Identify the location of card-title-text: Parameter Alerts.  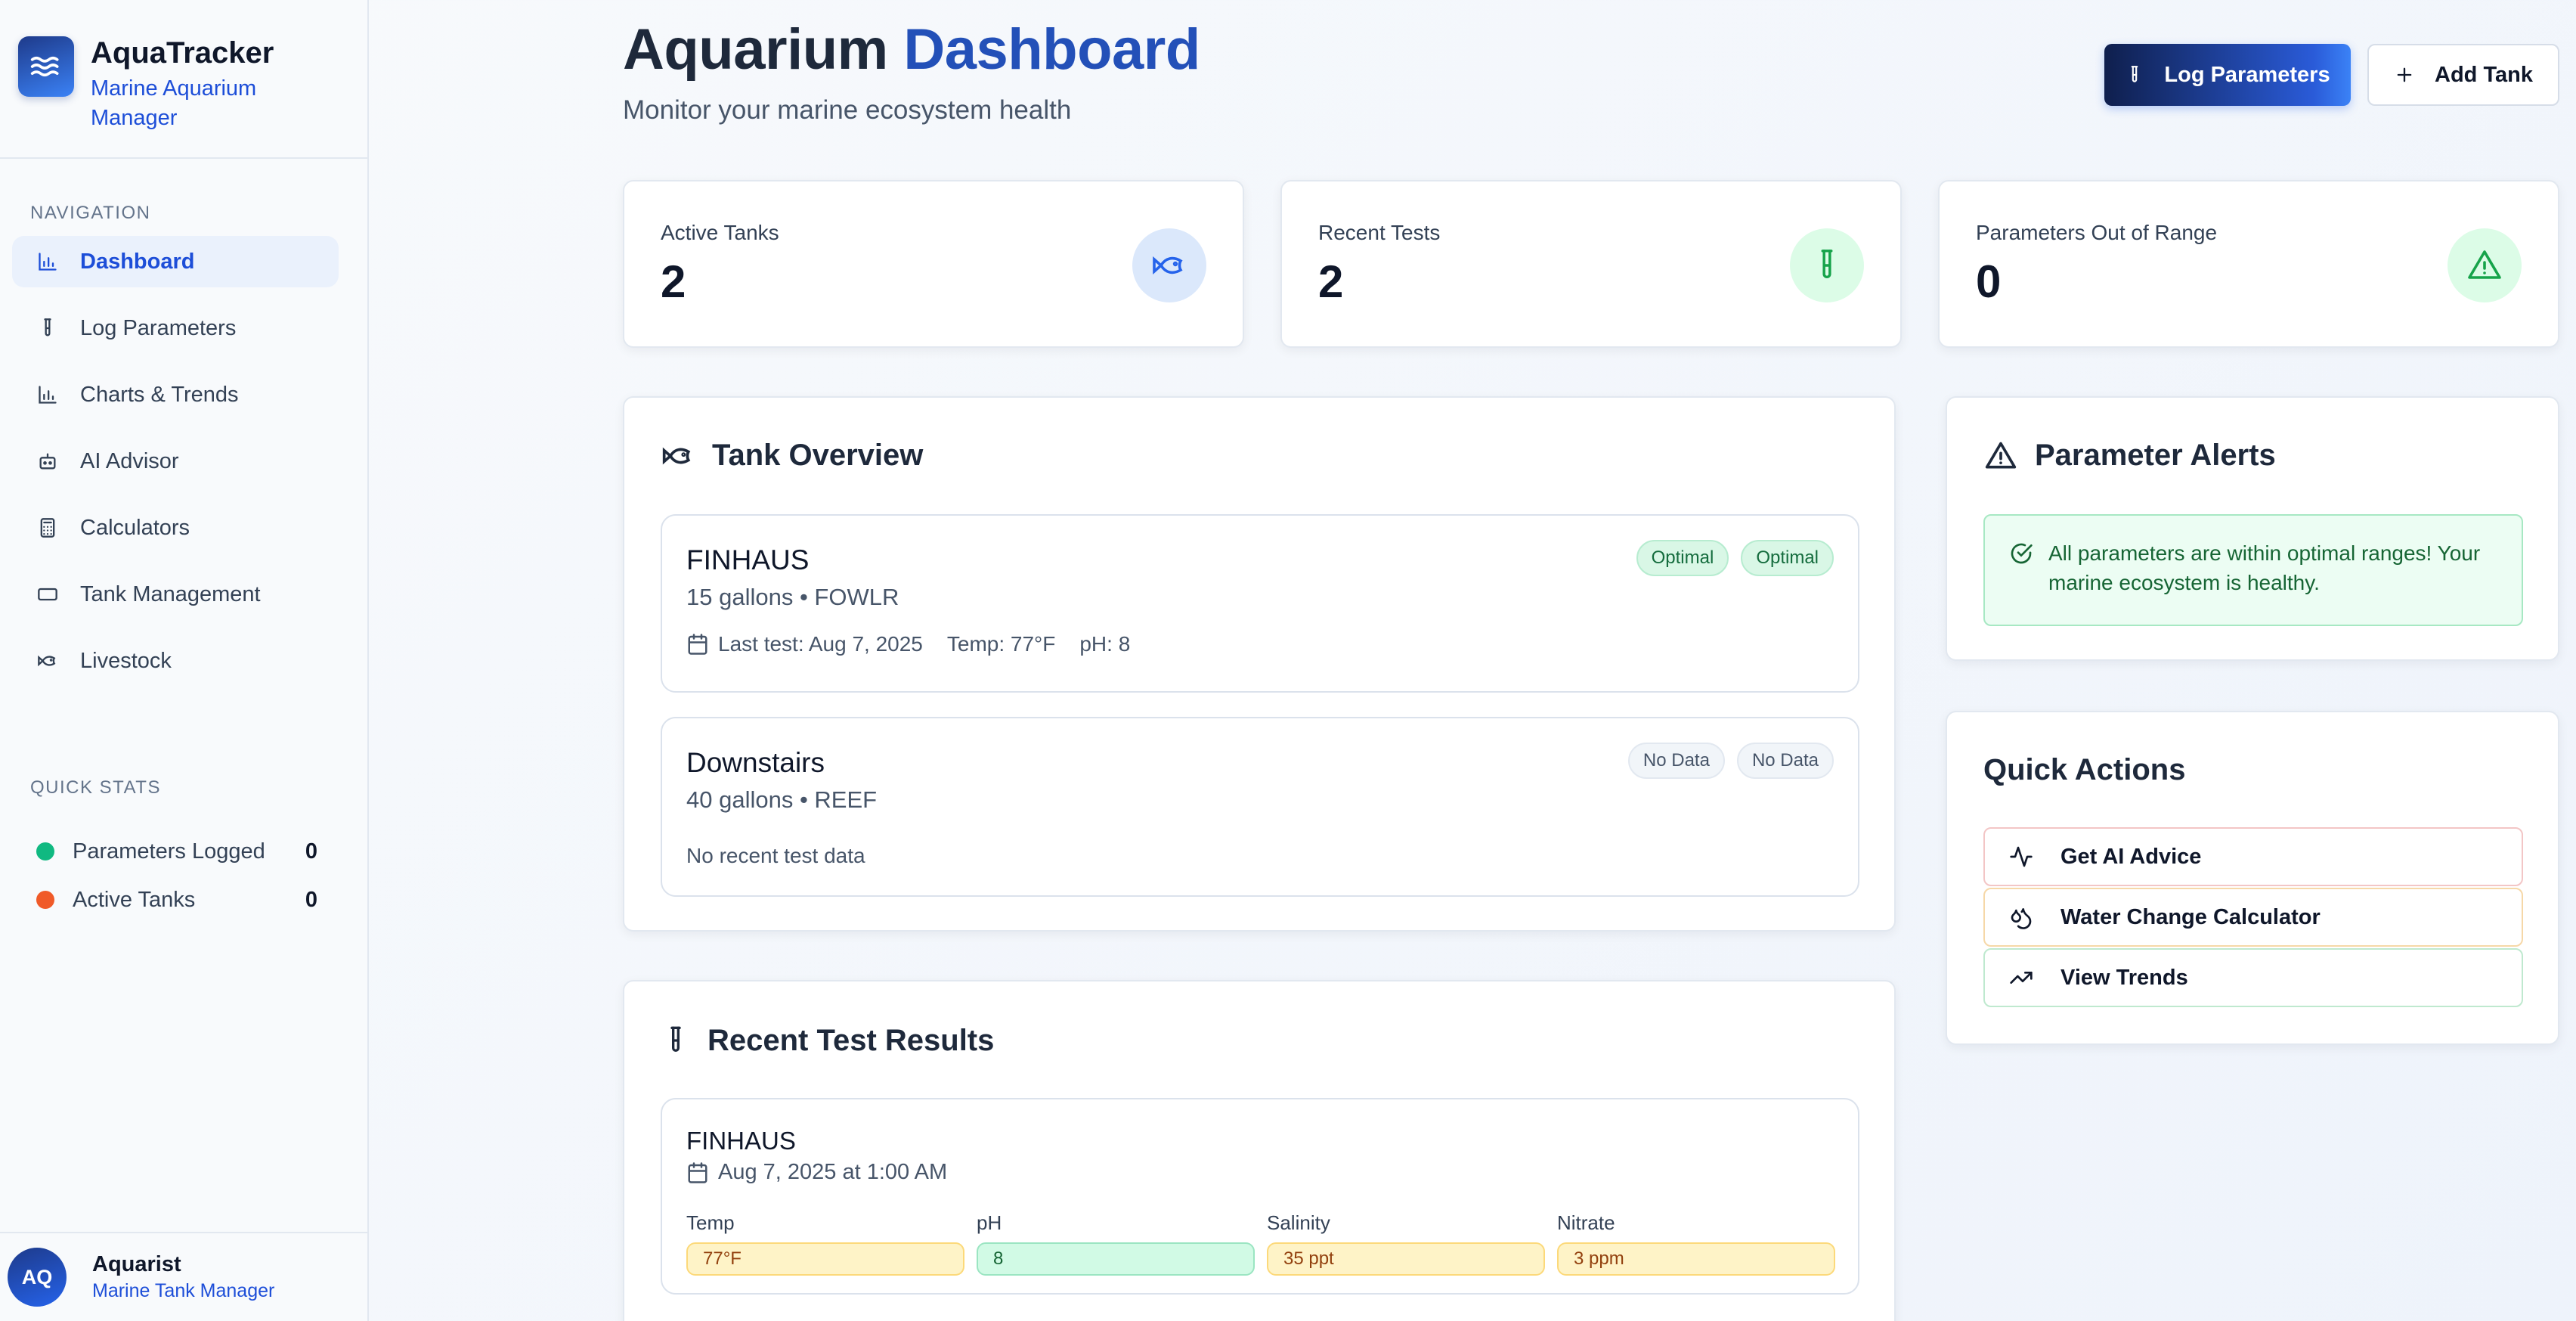
(2155, 455).